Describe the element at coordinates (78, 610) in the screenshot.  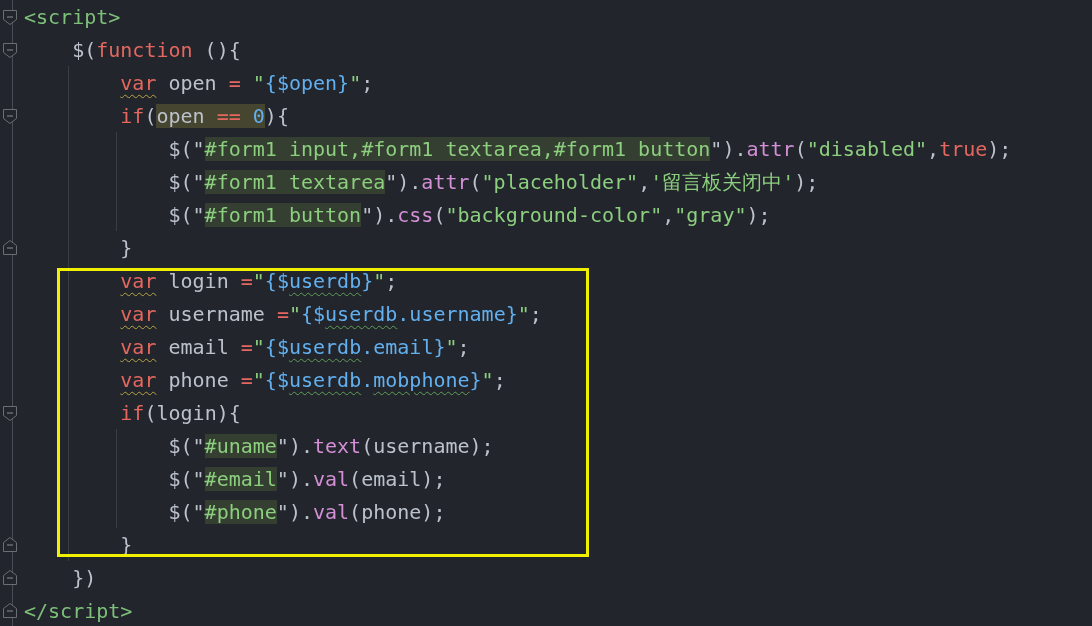
I see `code-line: </script>` at that location.